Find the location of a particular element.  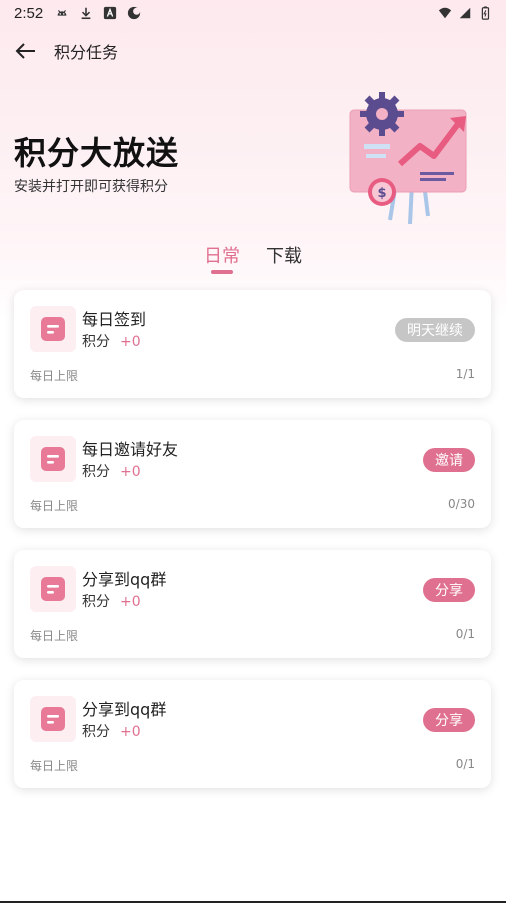

hero-subtitle: 安装并打开即可获得积分 is located at coordinates (91, 187).